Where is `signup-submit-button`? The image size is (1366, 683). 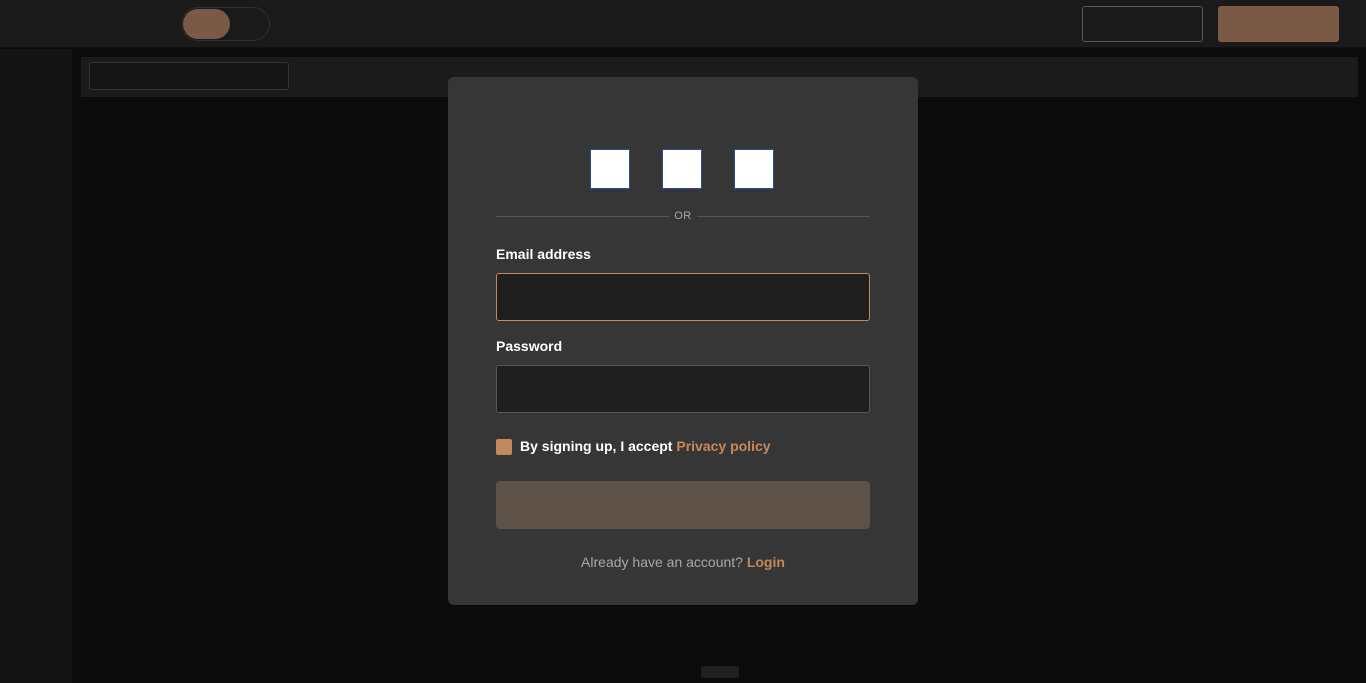
signup-submit-button is located at coordinates (683, 505).